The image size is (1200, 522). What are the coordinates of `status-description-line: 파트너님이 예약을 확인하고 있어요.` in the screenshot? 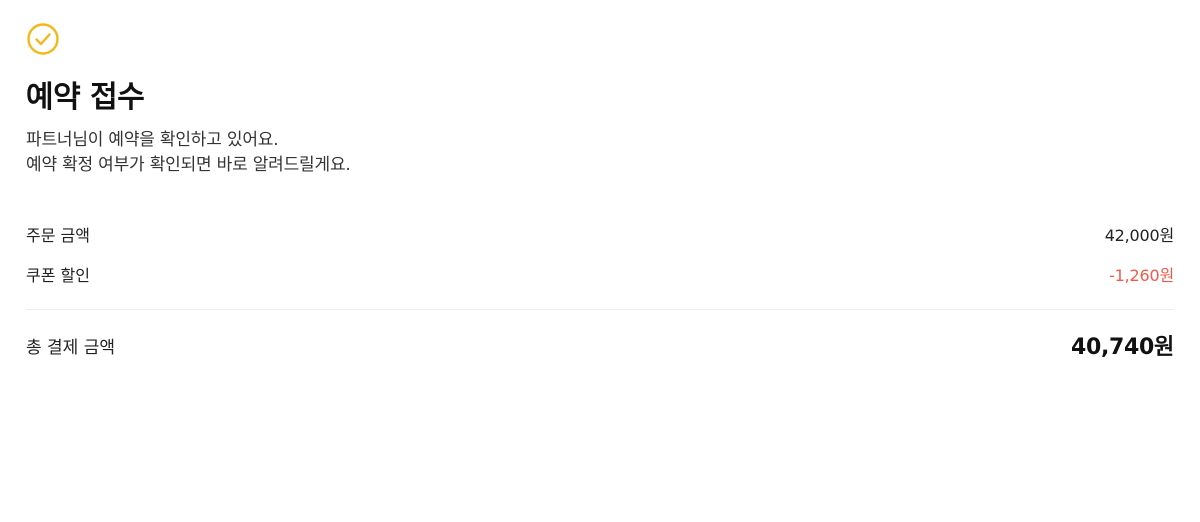 It's located at (152, 140).